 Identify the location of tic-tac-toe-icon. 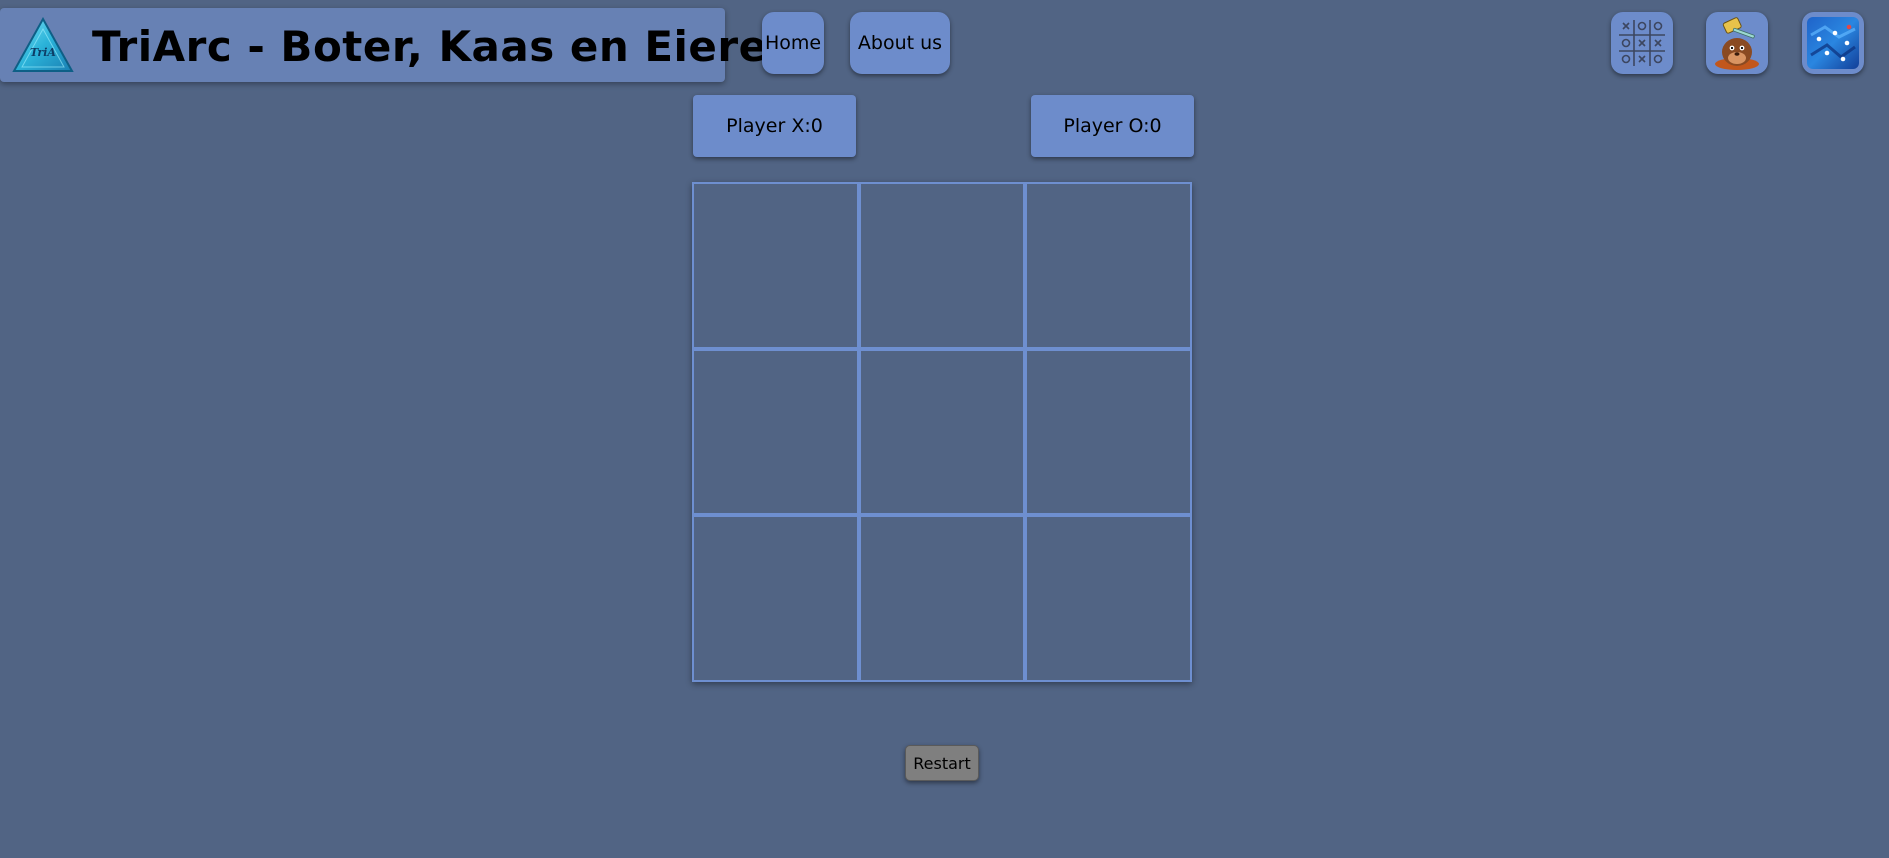
(1642, 43).